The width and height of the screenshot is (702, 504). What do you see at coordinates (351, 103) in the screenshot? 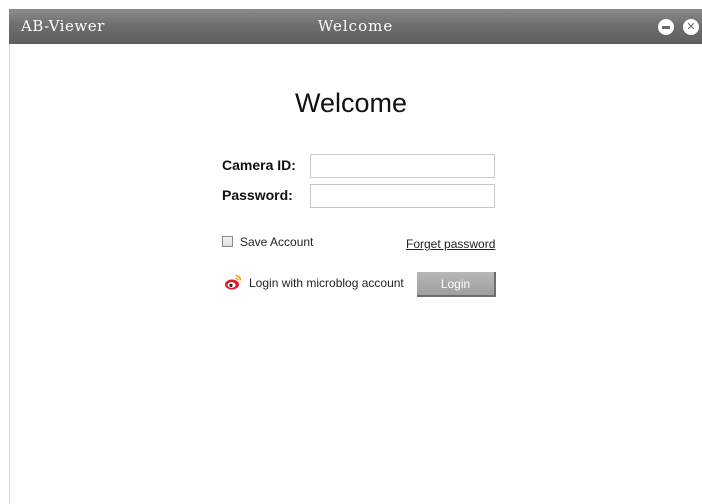
I see `page-title: Welcome` at bounding box center [351, 103].